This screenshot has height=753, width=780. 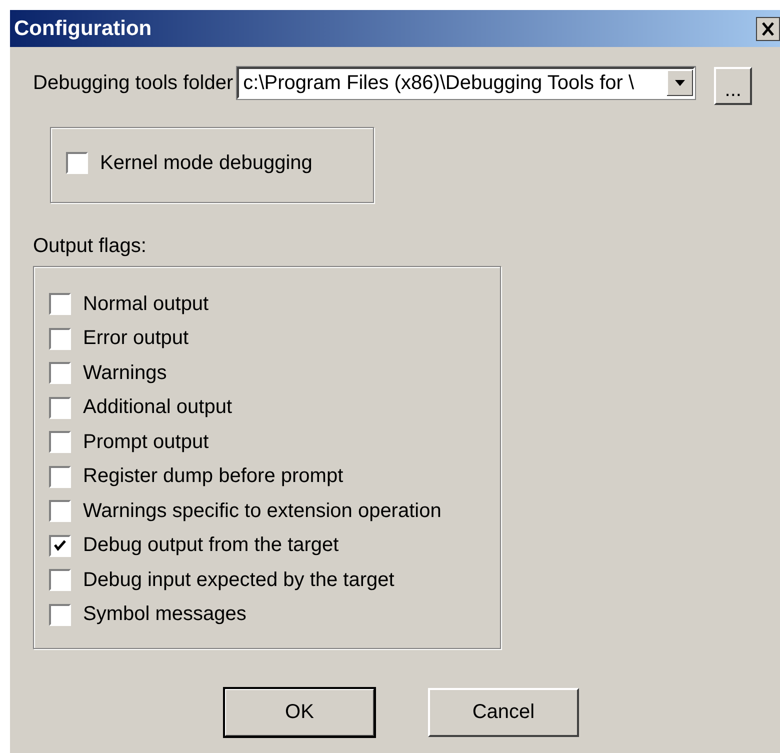 What do you see at coordinates (262, 511) in the screenshot?
I see `checkbox-label: Warnings specific to extension operation` at bounding box center [262, 511].